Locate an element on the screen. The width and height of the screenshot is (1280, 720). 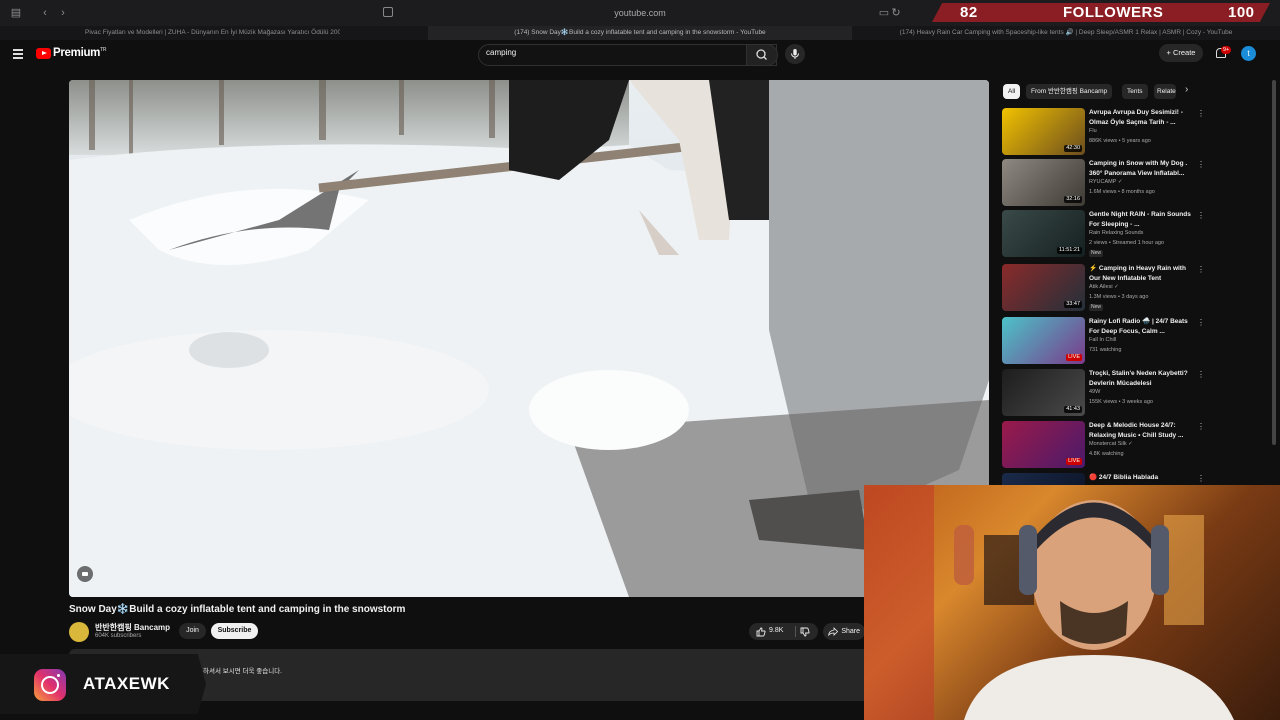
premium-logo-text: PremiumTR is located at coordinates (80, 53).